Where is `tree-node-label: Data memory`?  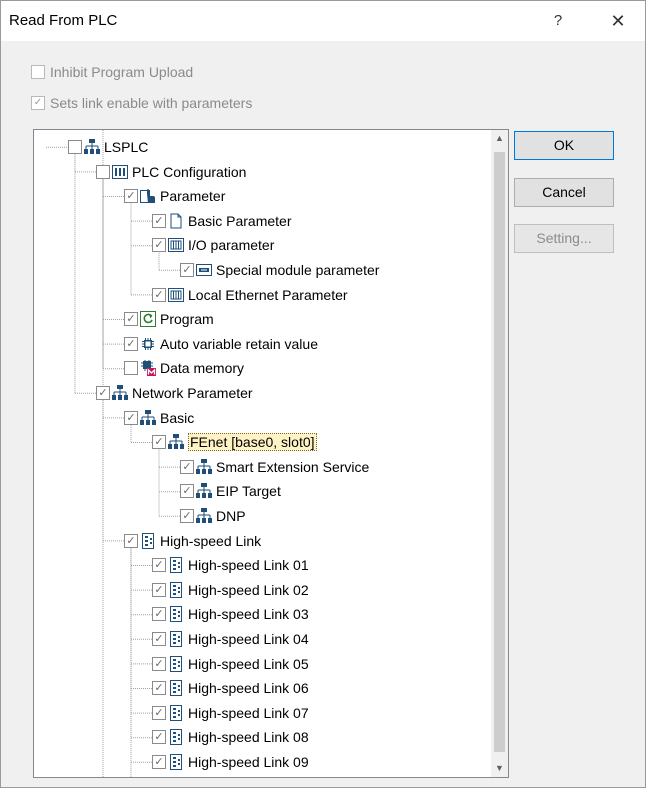
tree-node-label: Data memory is located at coordinates (202, 368).